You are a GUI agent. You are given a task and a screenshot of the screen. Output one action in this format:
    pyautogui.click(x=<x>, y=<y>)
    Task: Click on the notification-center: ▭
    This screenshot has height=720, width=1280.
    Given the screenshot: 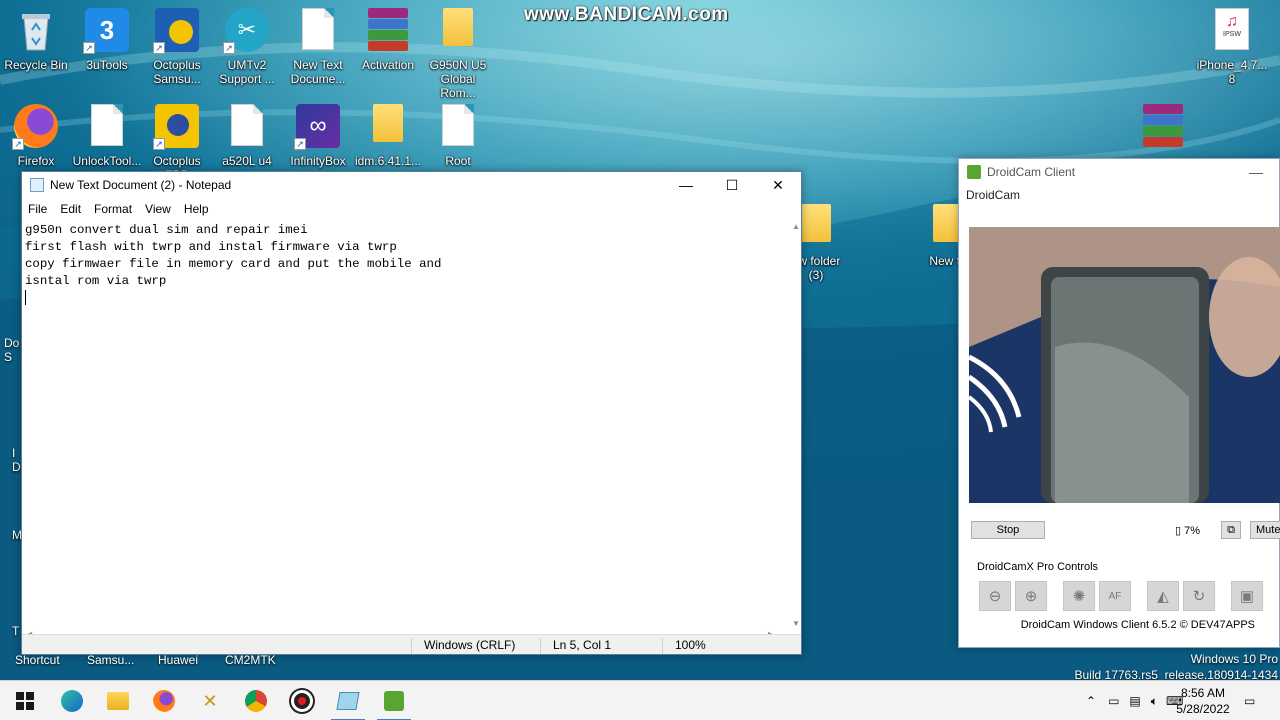 What is the action you would take?
    pyautogui.click(x=1249, y=700)
    